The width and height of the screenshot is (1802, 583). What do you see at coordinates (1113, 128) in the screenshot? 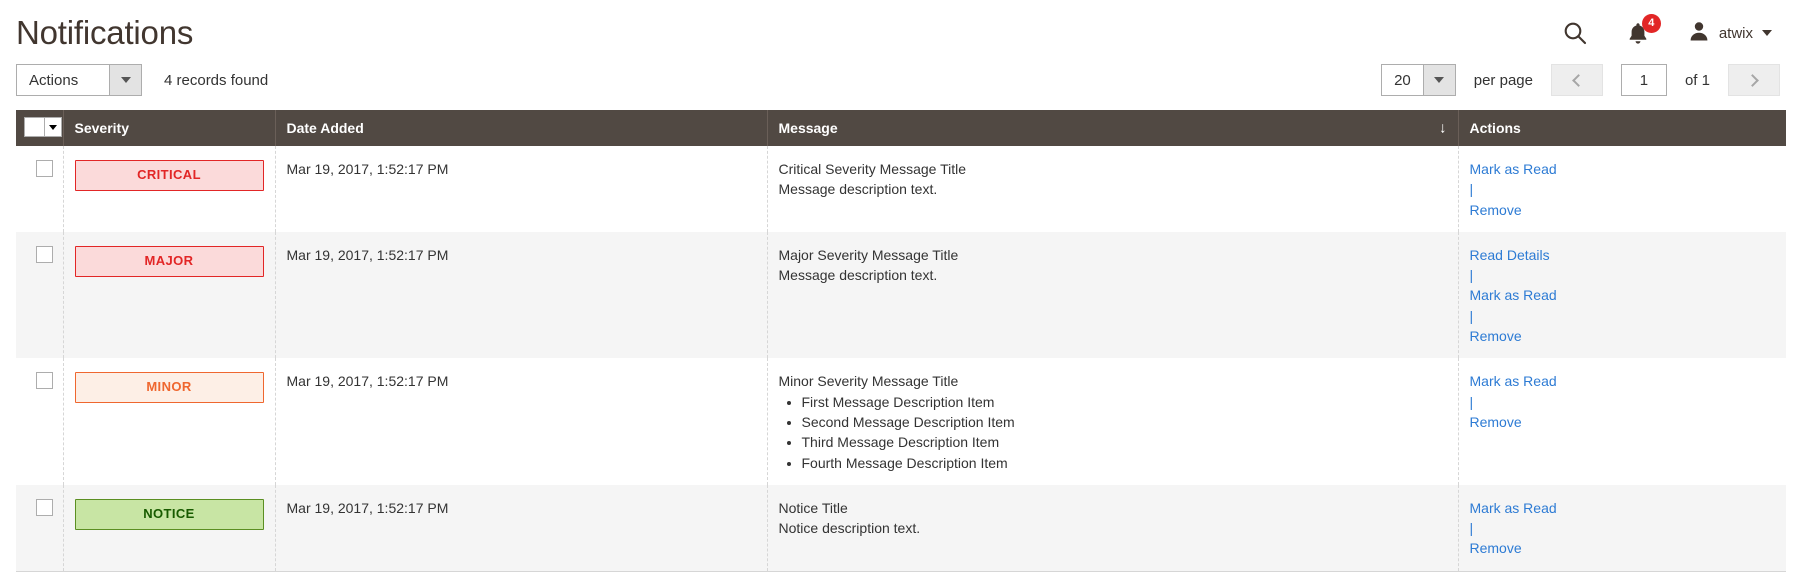
I see `column-header-message: Message ↓` at bounding box center [1113, 128].